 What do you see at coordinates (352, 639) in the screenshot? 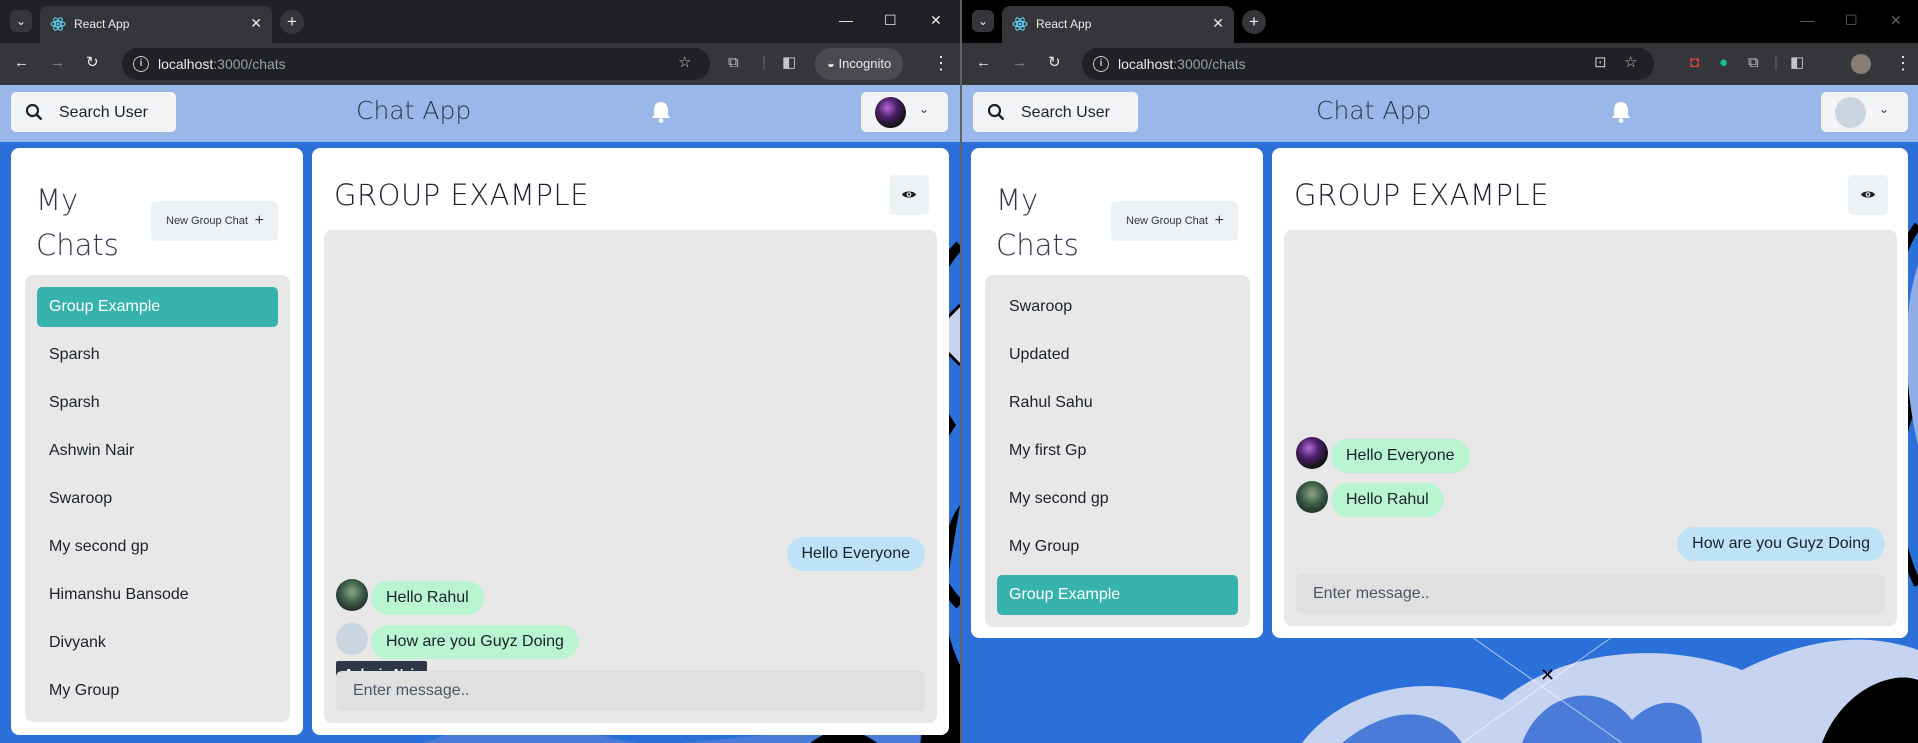
I see `sender-avatar-default` at bounding box center [352, 639].